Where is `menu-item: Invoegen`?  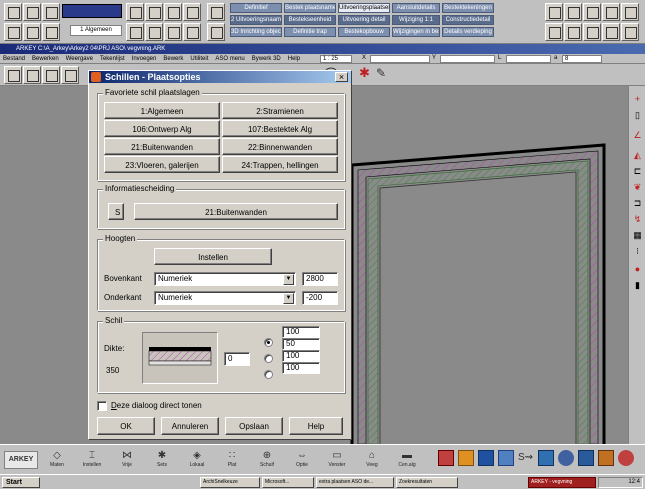 menu-item: Invoegen is located at coordinates (144, 59).